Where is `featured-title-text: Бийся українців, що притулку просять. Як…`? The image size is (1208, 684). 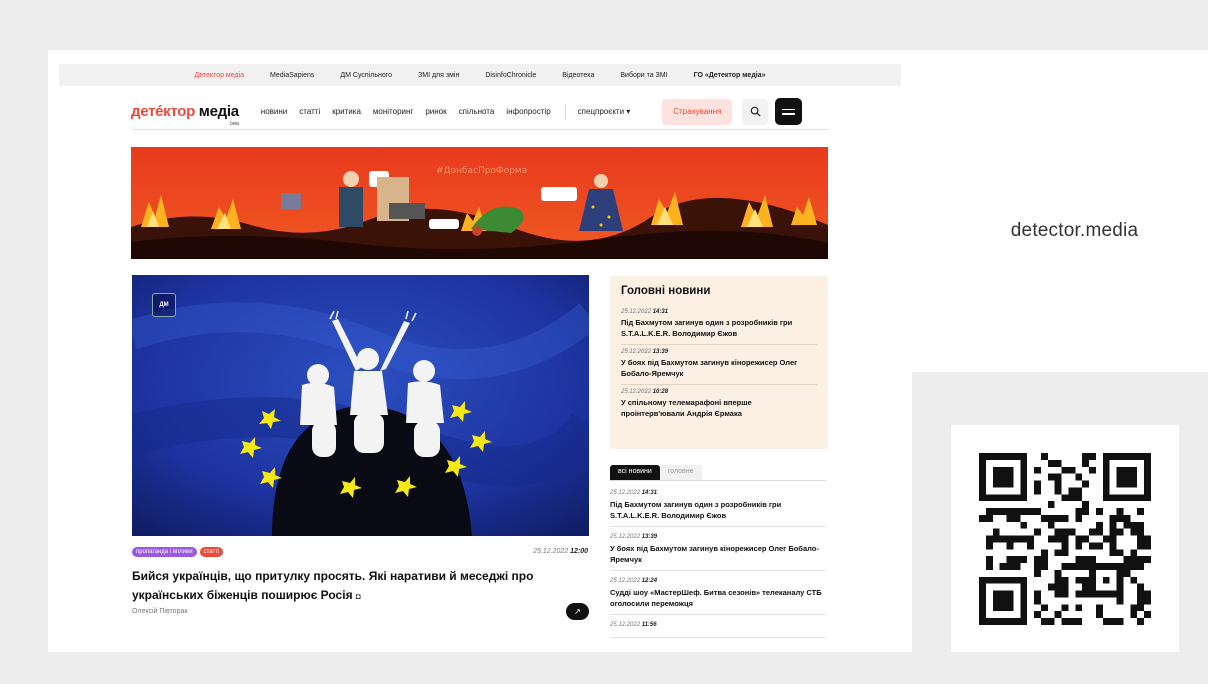 featured-title-text: Бийся українців, що притулку просять. Як… is located at coordinates (333, 585).